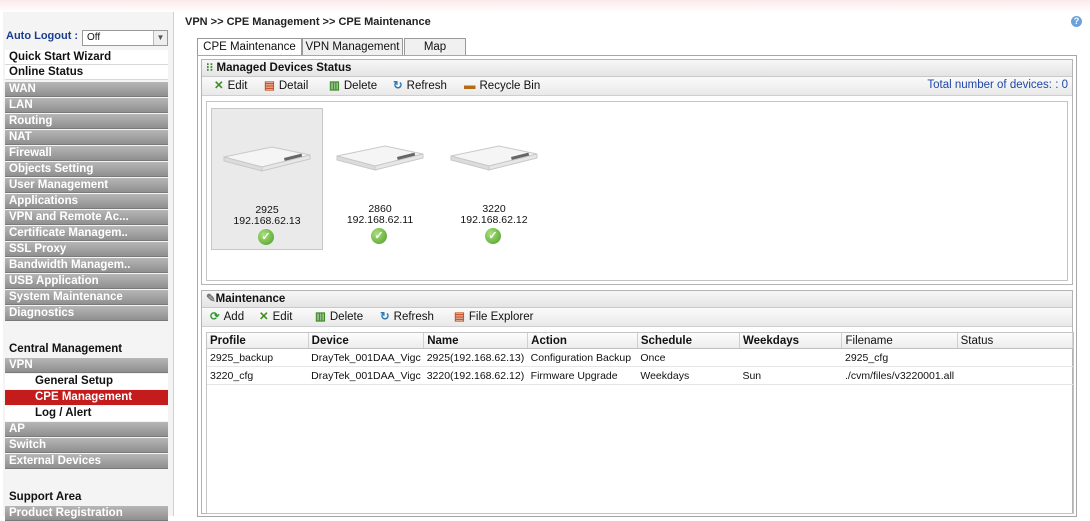  What do you see at coordinates (86, 313) in the screenshot?
I see `sidebar-item-diagnostics: Diagnostics` at bounding box center [86, 313].